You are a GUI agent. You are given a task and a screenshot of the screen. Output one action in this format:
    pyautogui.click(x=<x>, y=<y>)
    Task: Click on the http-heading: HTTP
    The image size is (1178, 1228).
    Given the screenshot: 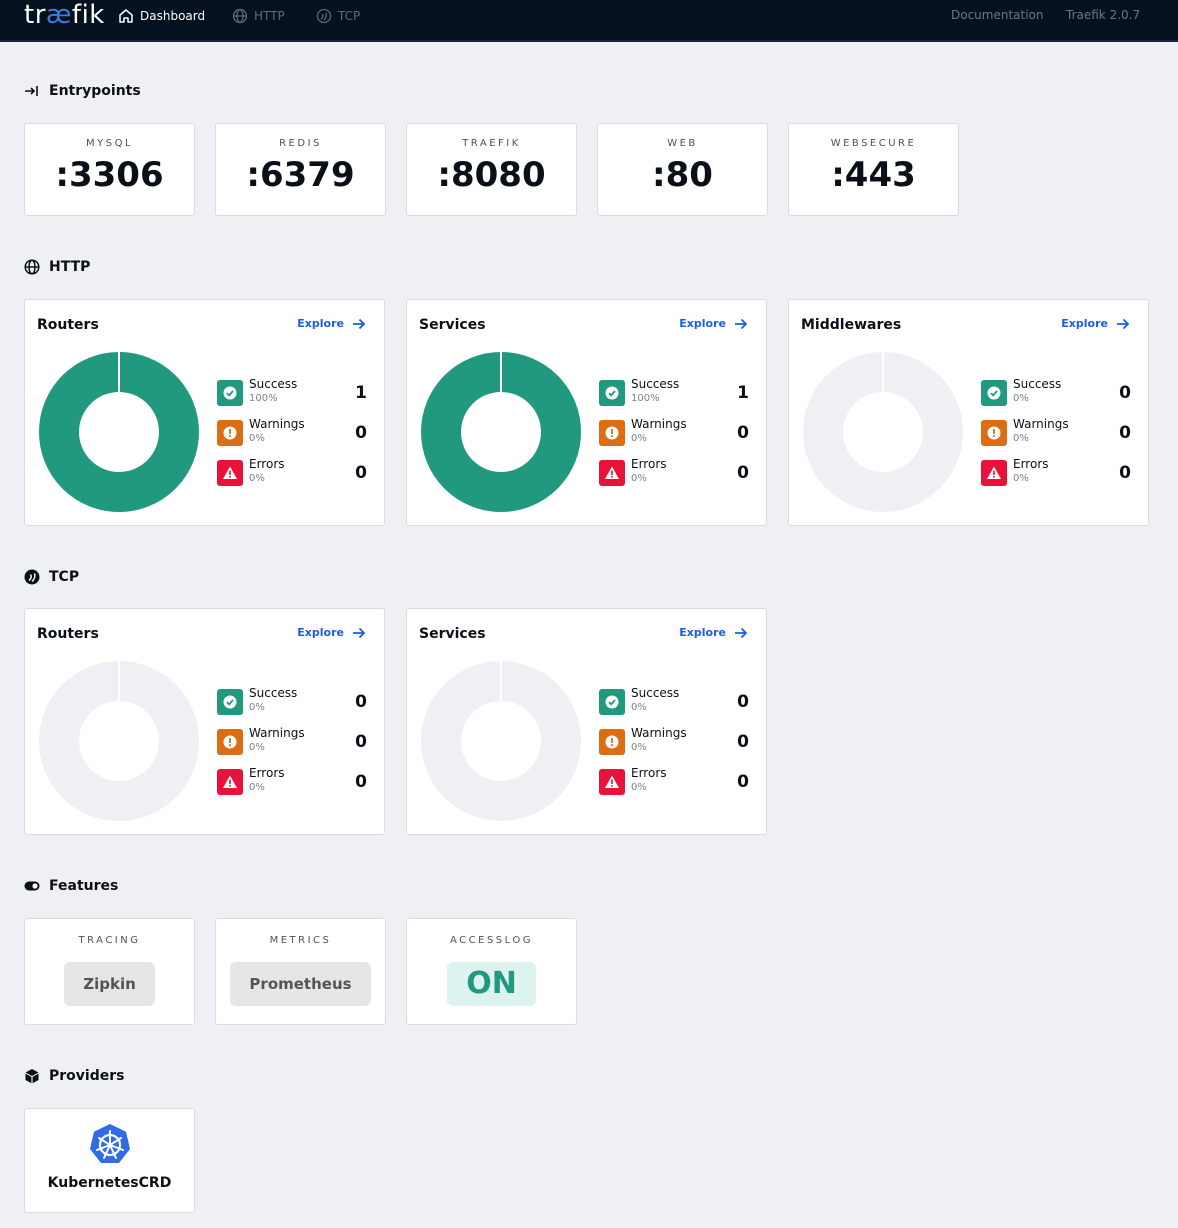 What is the action you would take?
    pyautogui.click(x=57, y=267)
    